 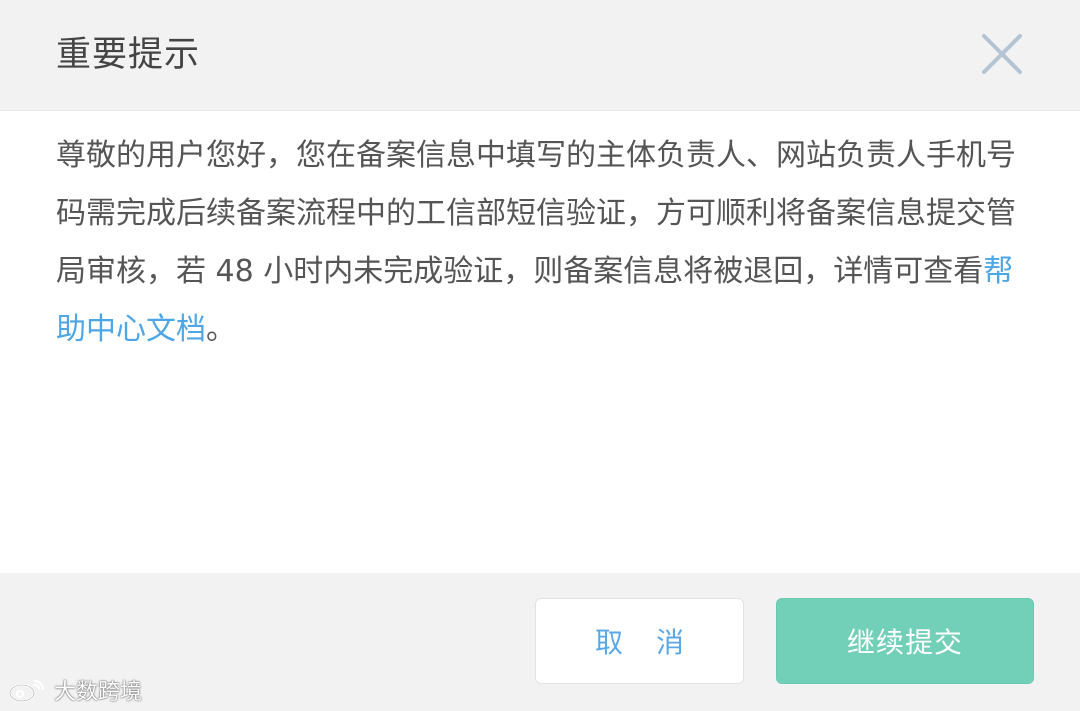 I want to click on watermark: 大数跨境, so click(x=75, y=690).